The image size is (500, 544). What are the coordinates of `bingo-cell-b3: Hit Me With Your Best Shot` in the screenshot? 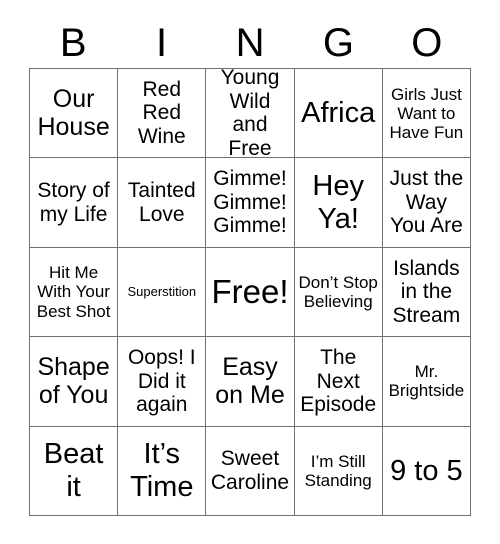 It's located at (74, 292).